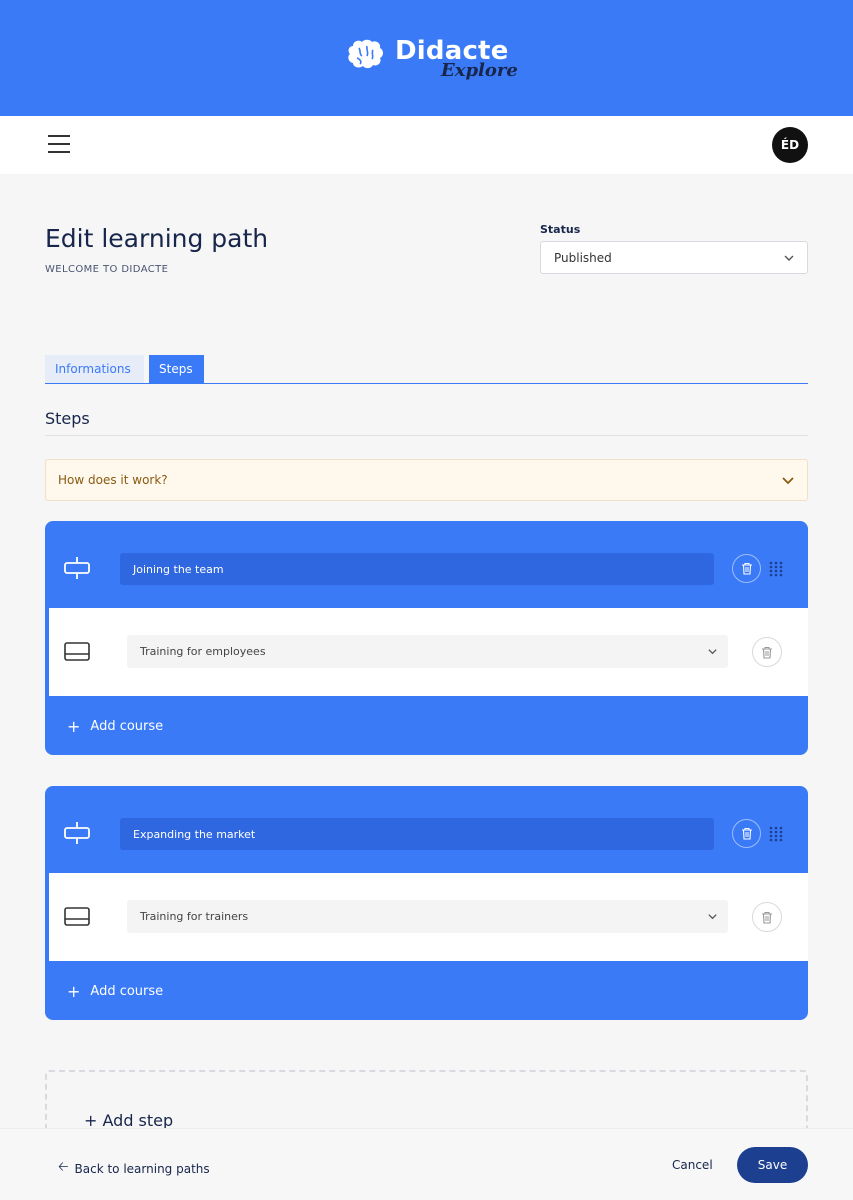 This screenshot has height=1200, width=853. I want to click on section-divider, so click(426, 435).